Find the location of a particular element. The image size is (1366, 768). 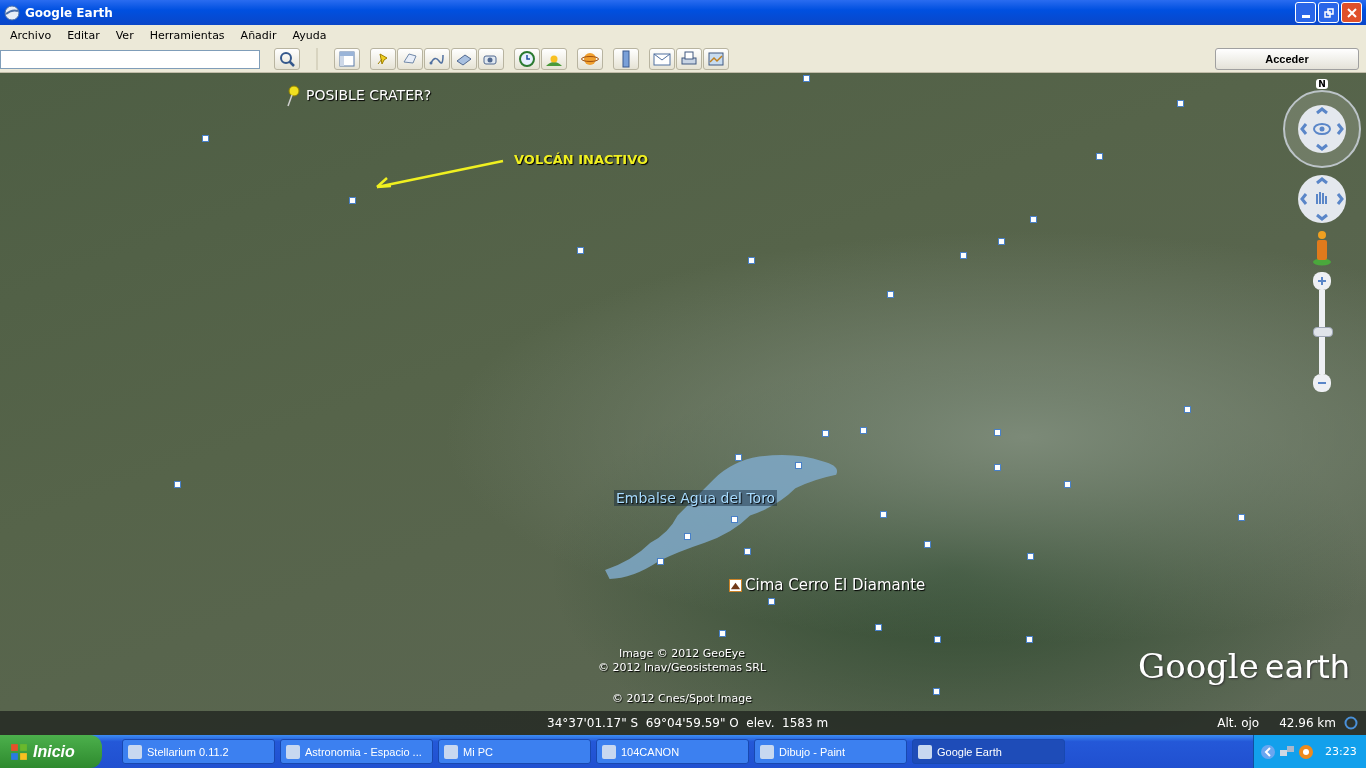

street-view-person-icon is located at coordinates (1322, 248).